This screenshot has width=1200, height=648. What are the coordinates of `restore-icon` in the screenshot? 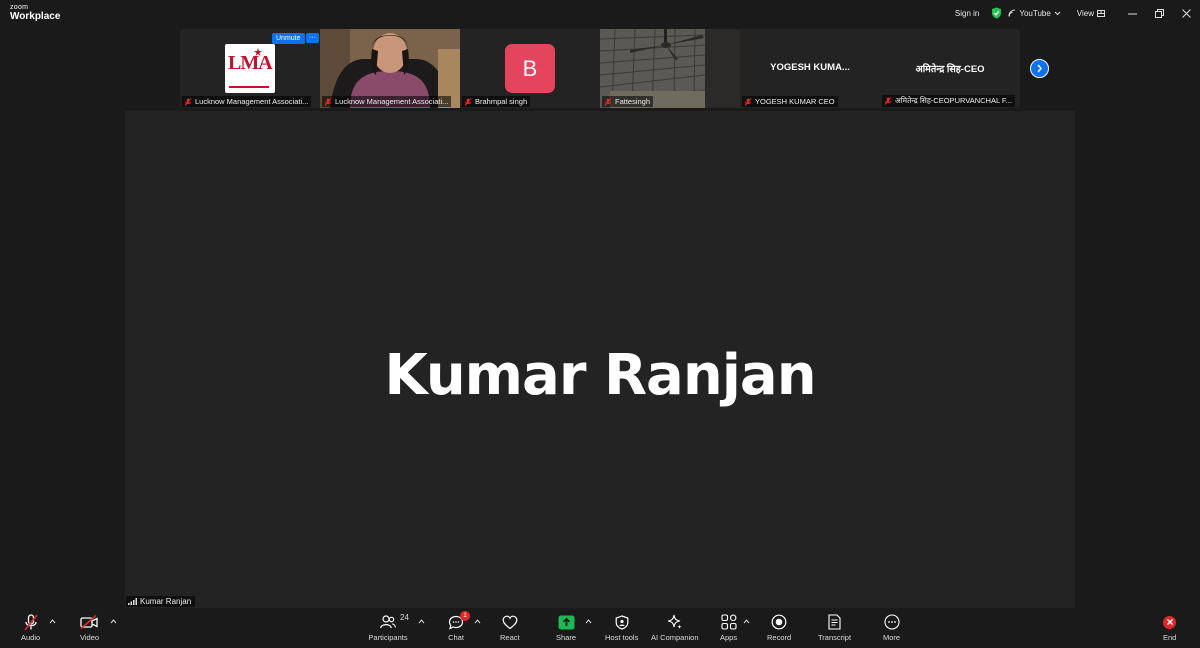 It's located at (1159, 13).